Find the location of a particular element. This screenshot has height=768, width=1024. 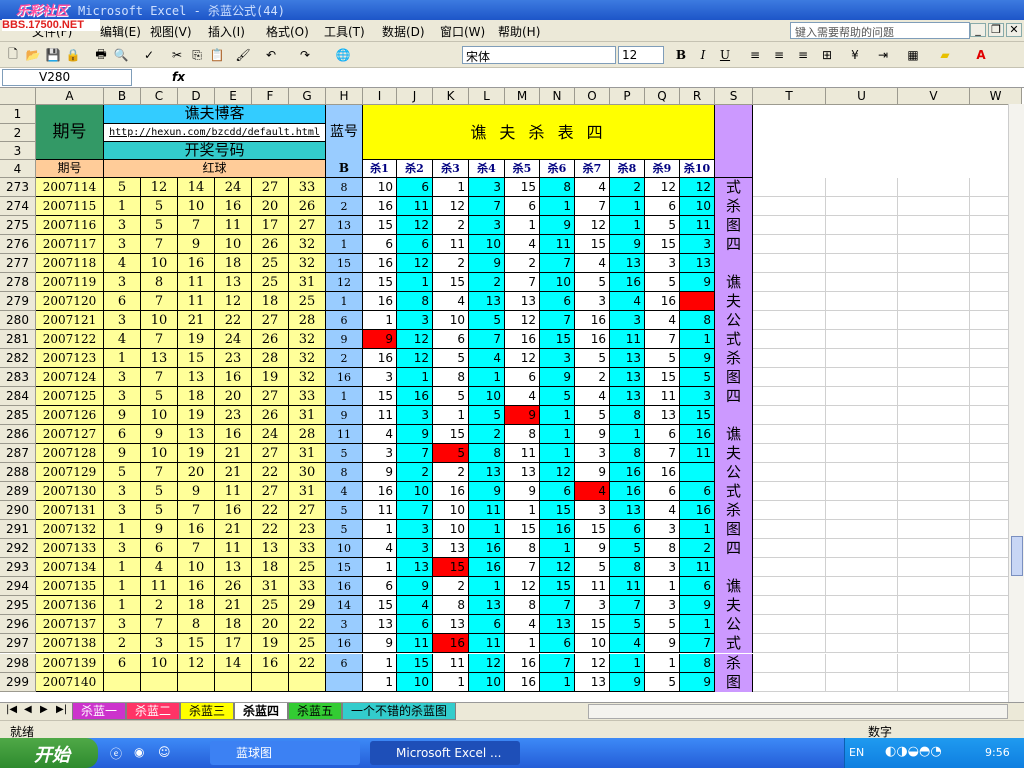

column-header-U: U is located at coordinates (862, 96).